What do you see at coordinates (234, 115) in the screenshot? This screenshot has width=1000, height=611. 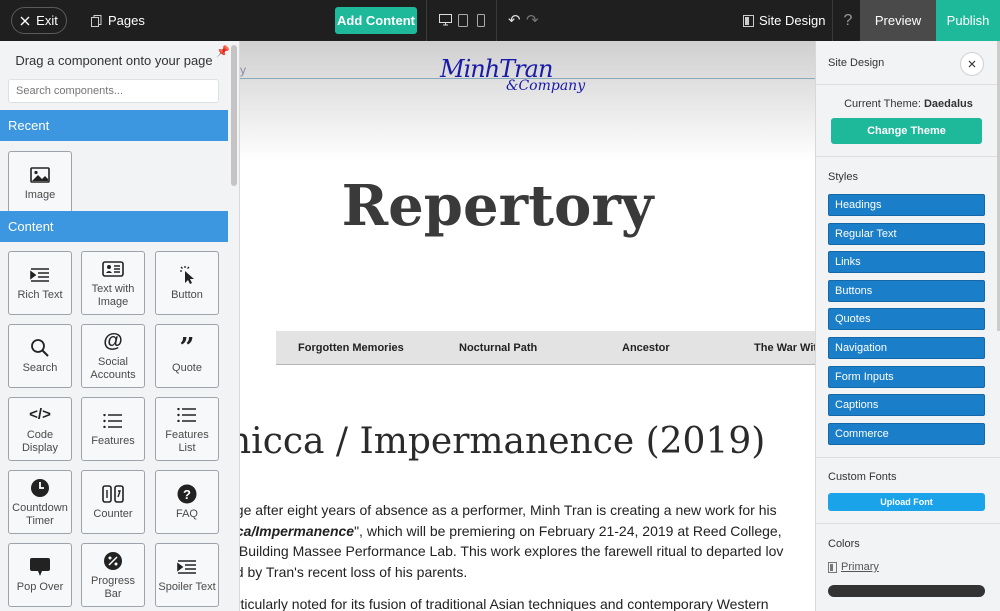 I see `panel-scrollbar` at bounding box center [234, 115].